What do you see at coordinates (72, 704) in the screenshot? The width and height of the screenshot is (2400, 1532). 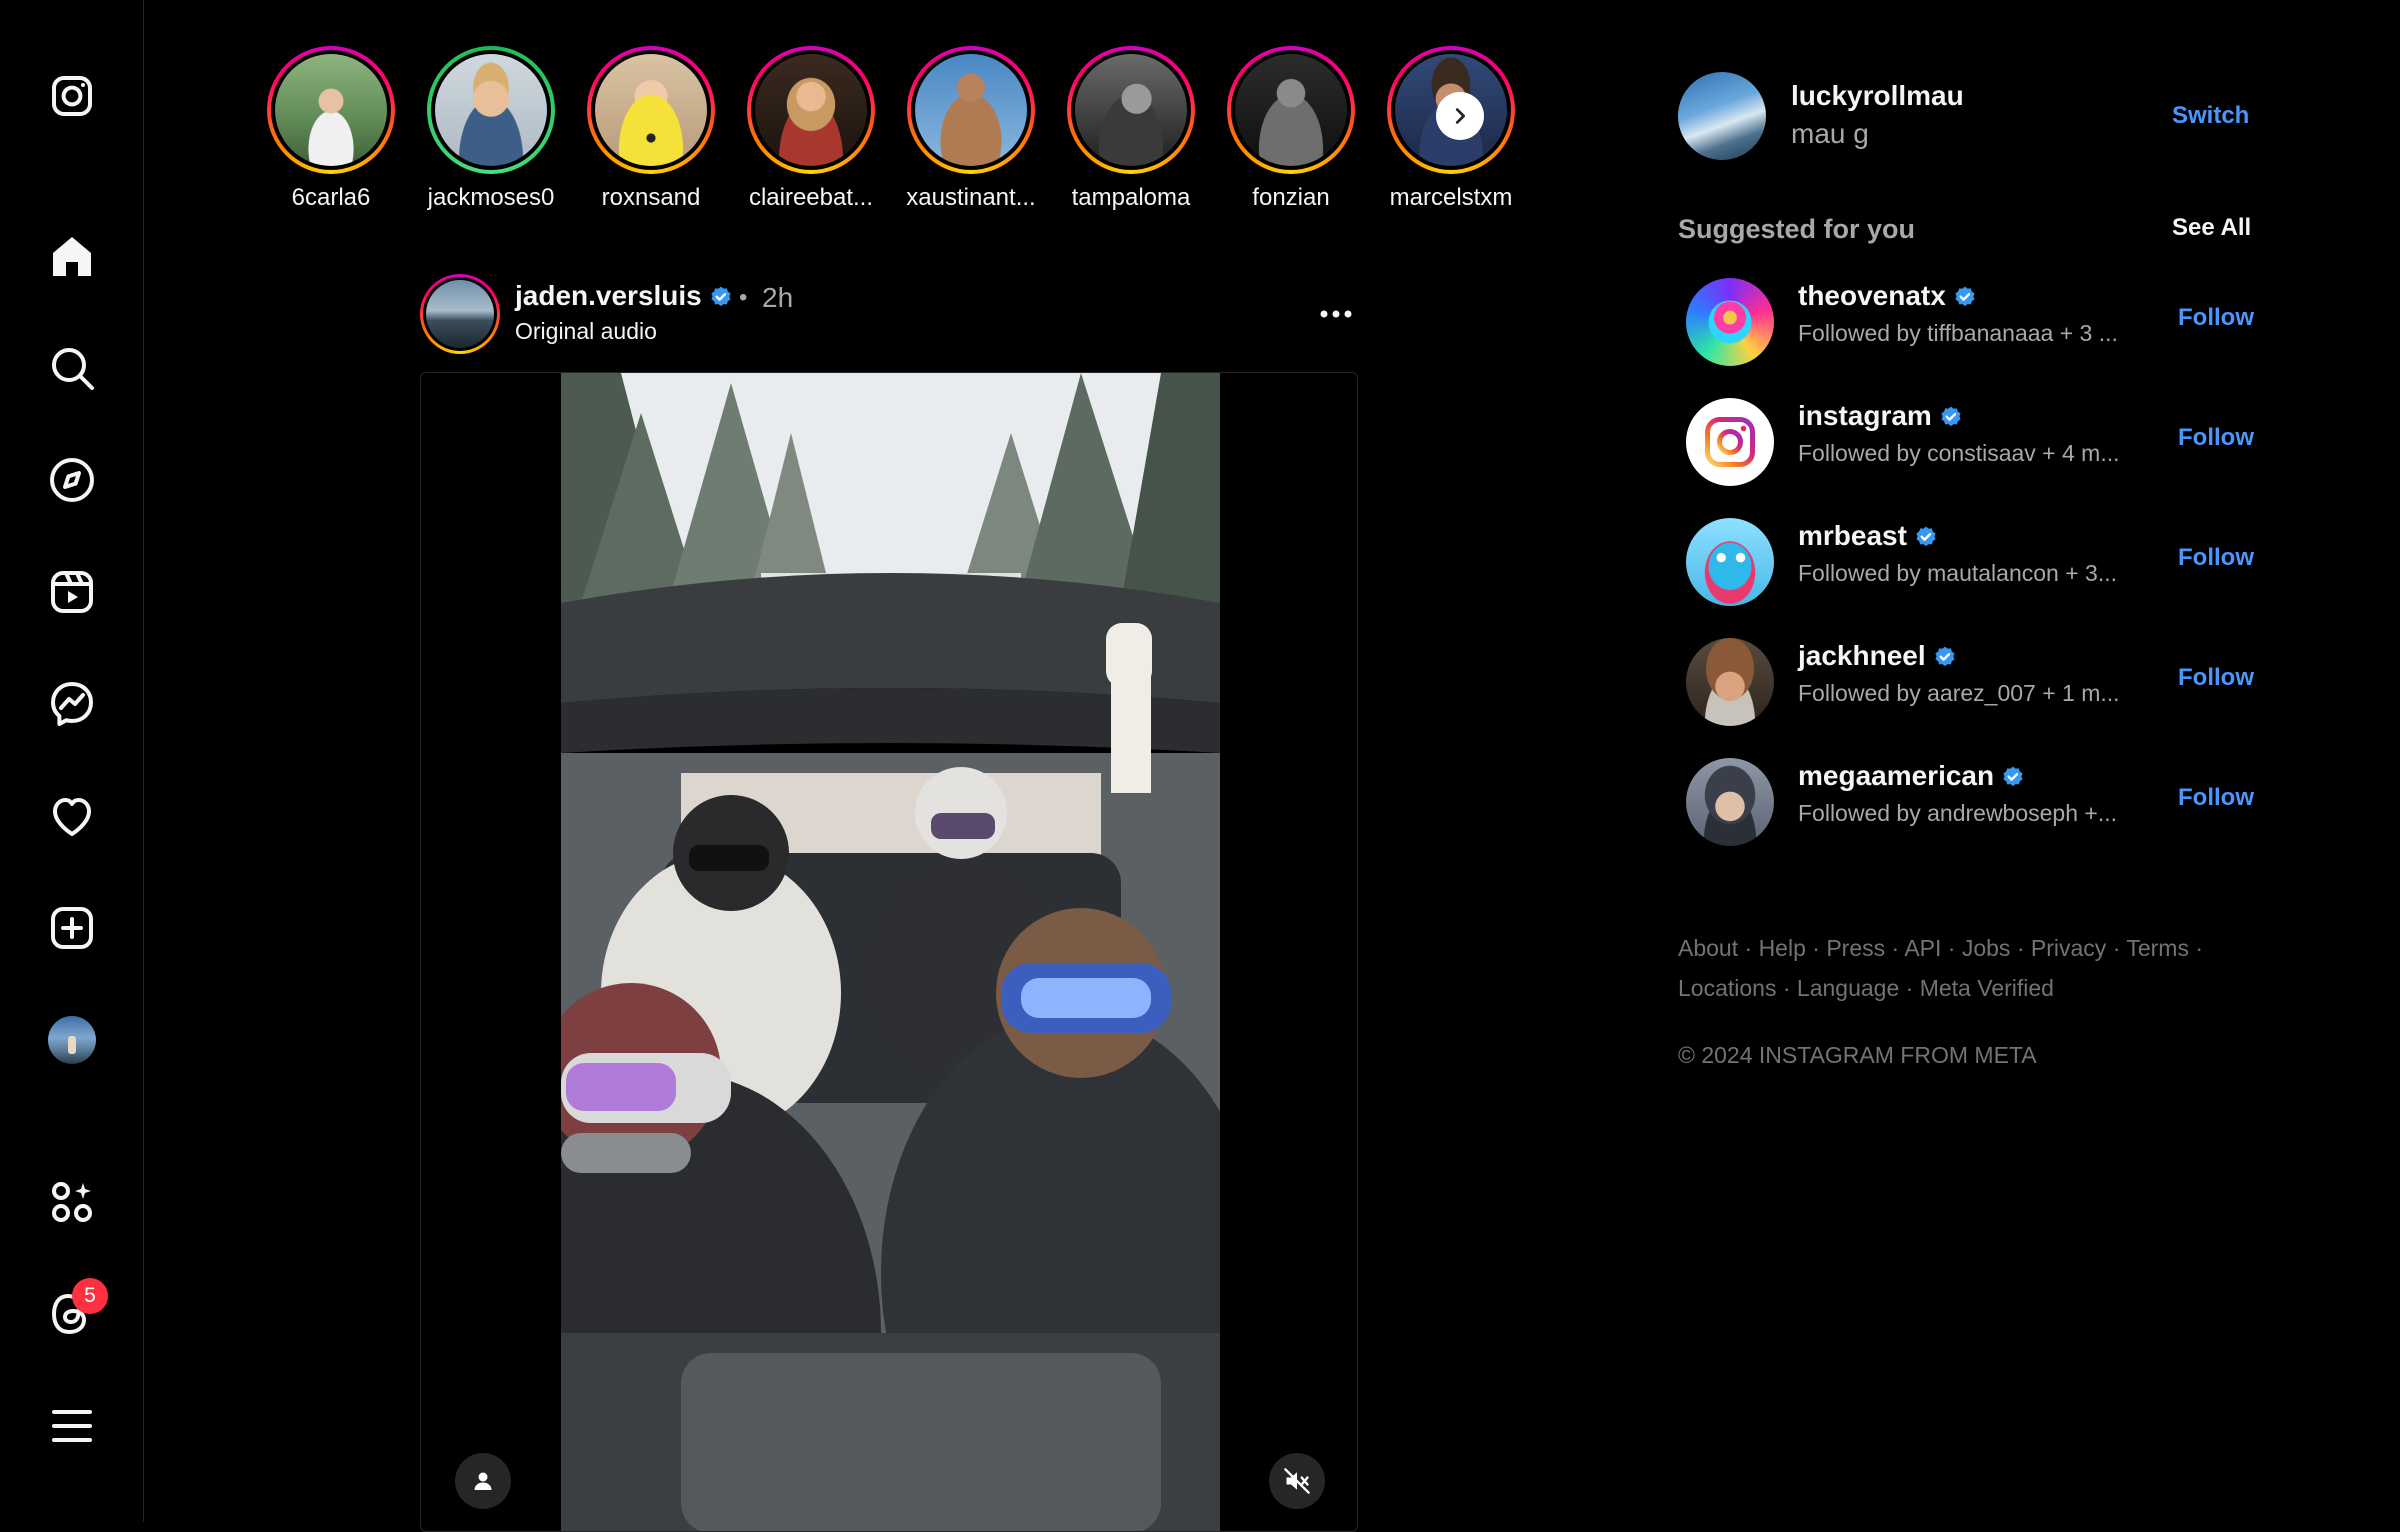 I see `messenger-icon` at bounding box center [72, 704].